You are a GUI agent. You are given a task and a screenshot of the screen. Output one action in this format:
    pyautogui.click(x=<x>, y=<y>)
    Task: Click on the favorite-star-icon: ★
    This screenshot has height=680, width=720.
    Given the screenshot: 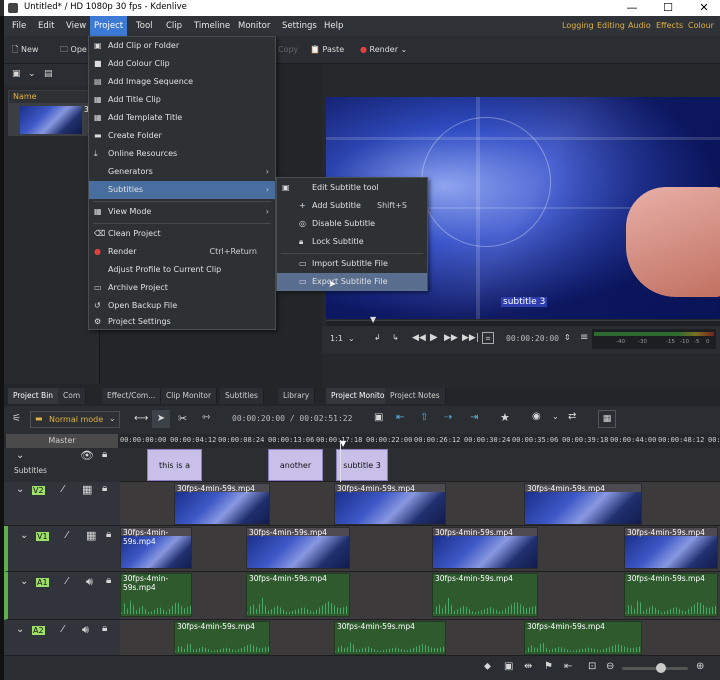 What is the action you would take?
    pyautogui.click(x=505, y=417)
    